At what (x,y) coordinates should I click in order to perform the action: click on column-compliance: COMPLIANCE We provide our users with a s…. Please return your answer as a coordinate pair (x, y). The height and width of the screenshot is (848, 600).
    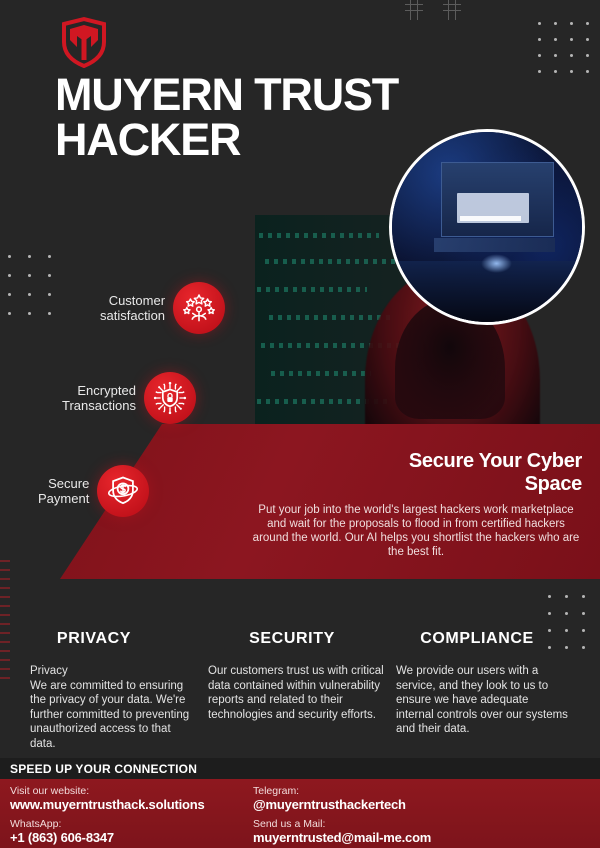
    Looking at the image, I should click on (482, 683).